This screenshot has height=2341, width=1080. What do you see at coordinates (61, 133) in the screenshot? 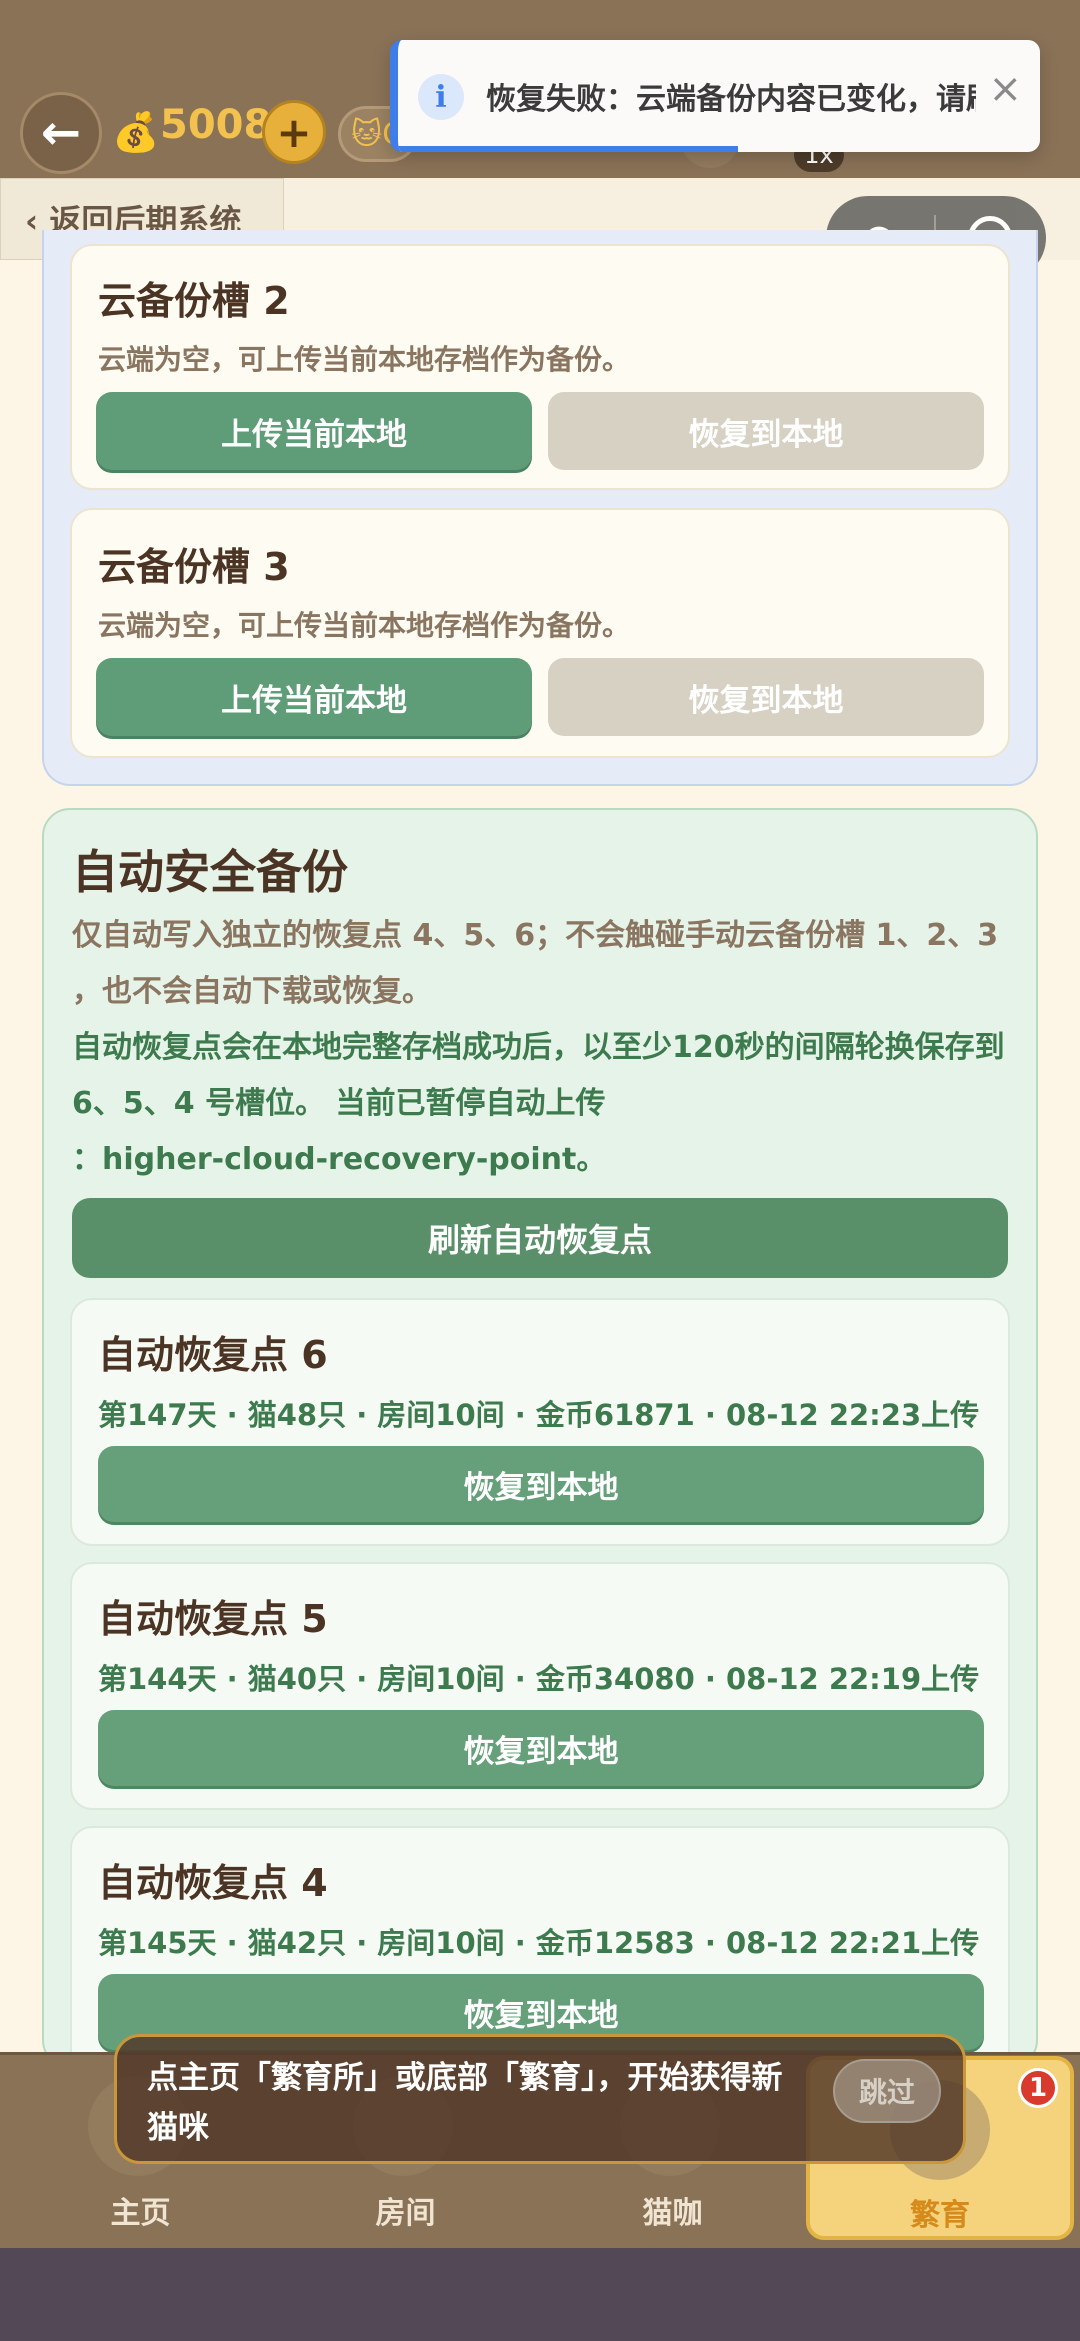
I see `back-arrow-icon: ←` at bounding box center [61, 133].